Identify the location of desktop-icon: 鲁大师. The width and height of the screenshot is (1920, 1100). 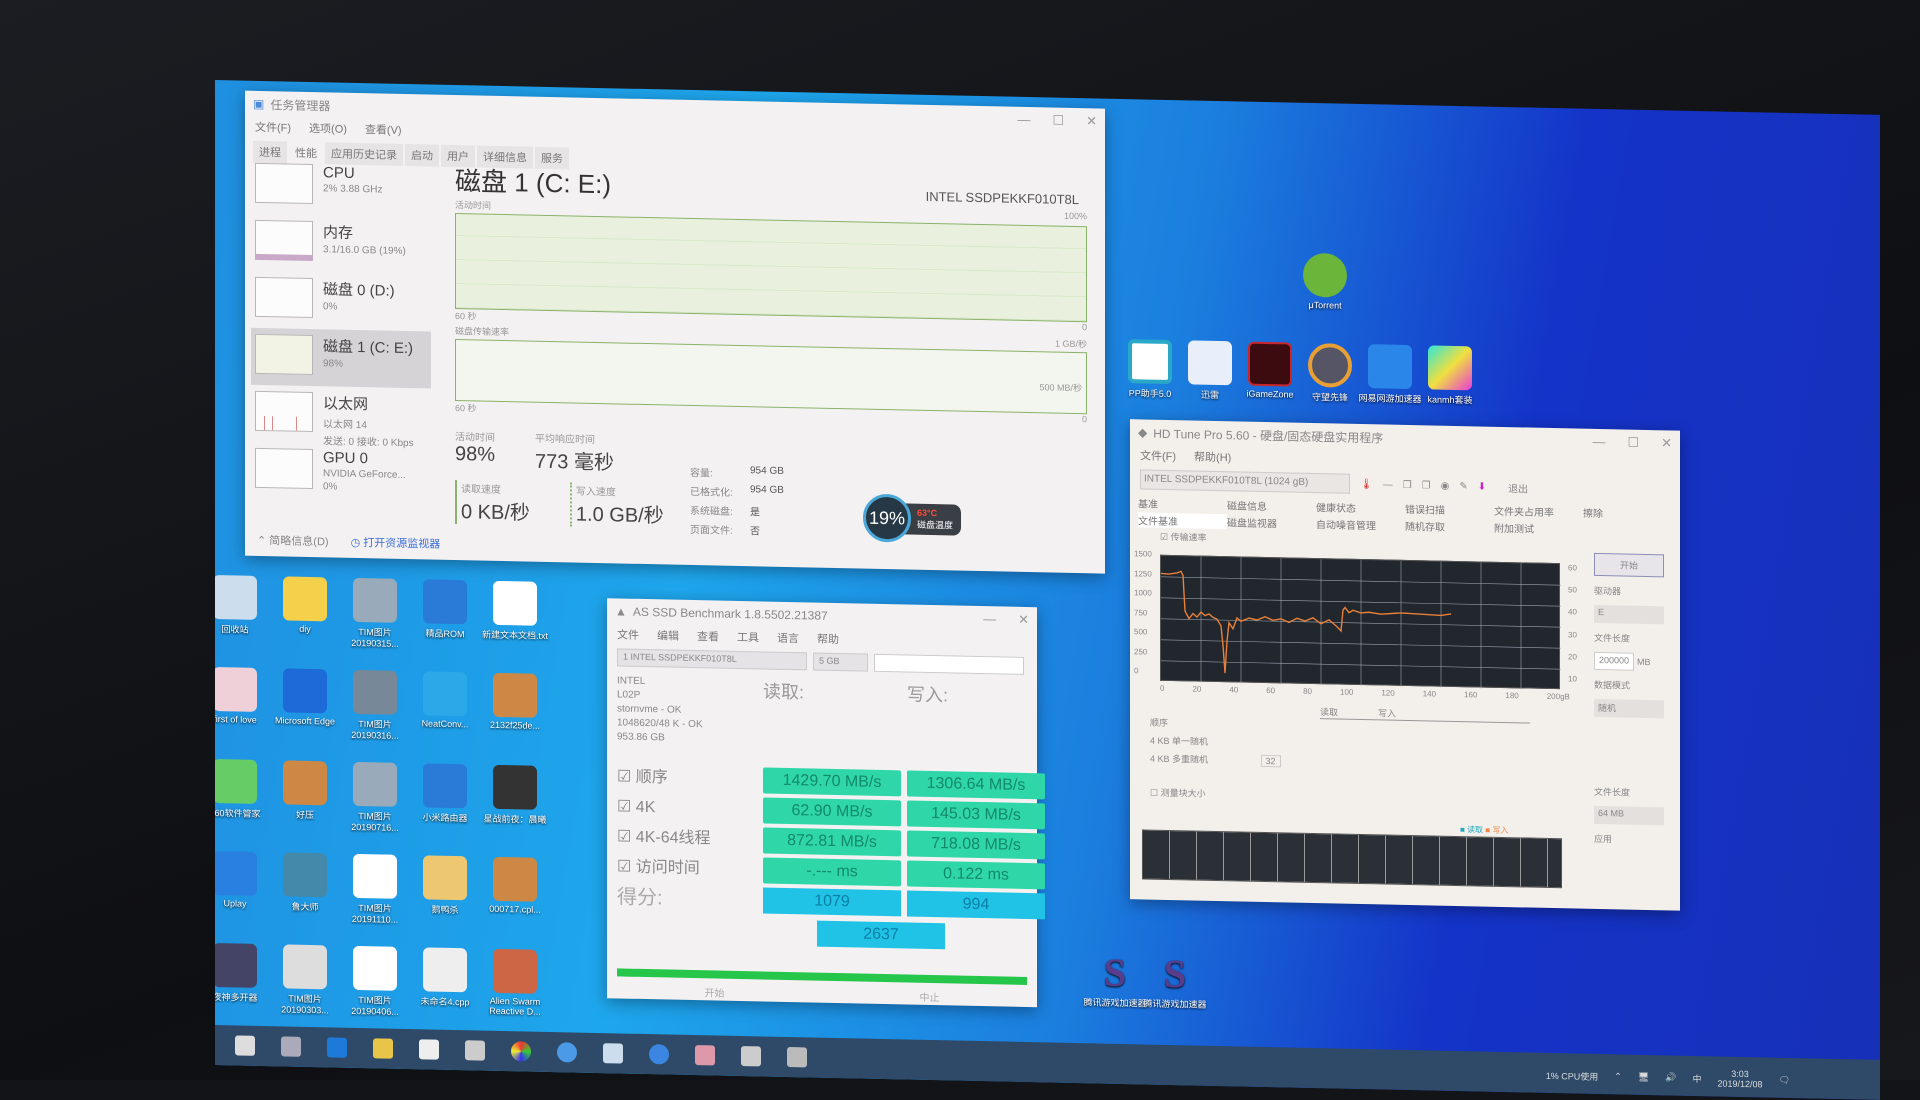
(305, 882).